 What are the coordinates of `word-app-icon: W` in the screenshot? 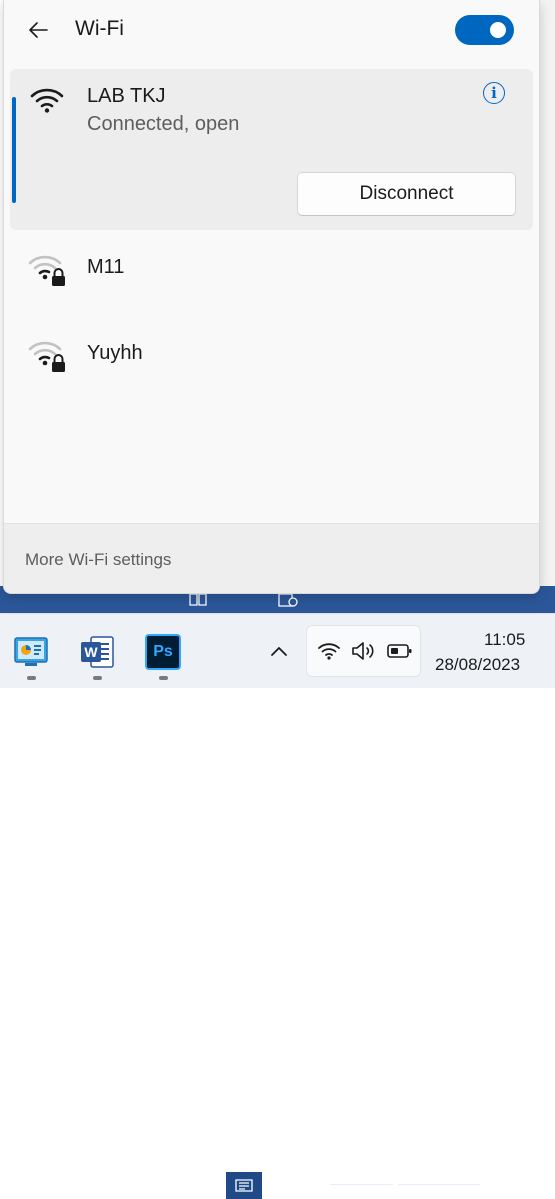 It's located at (97, 652).